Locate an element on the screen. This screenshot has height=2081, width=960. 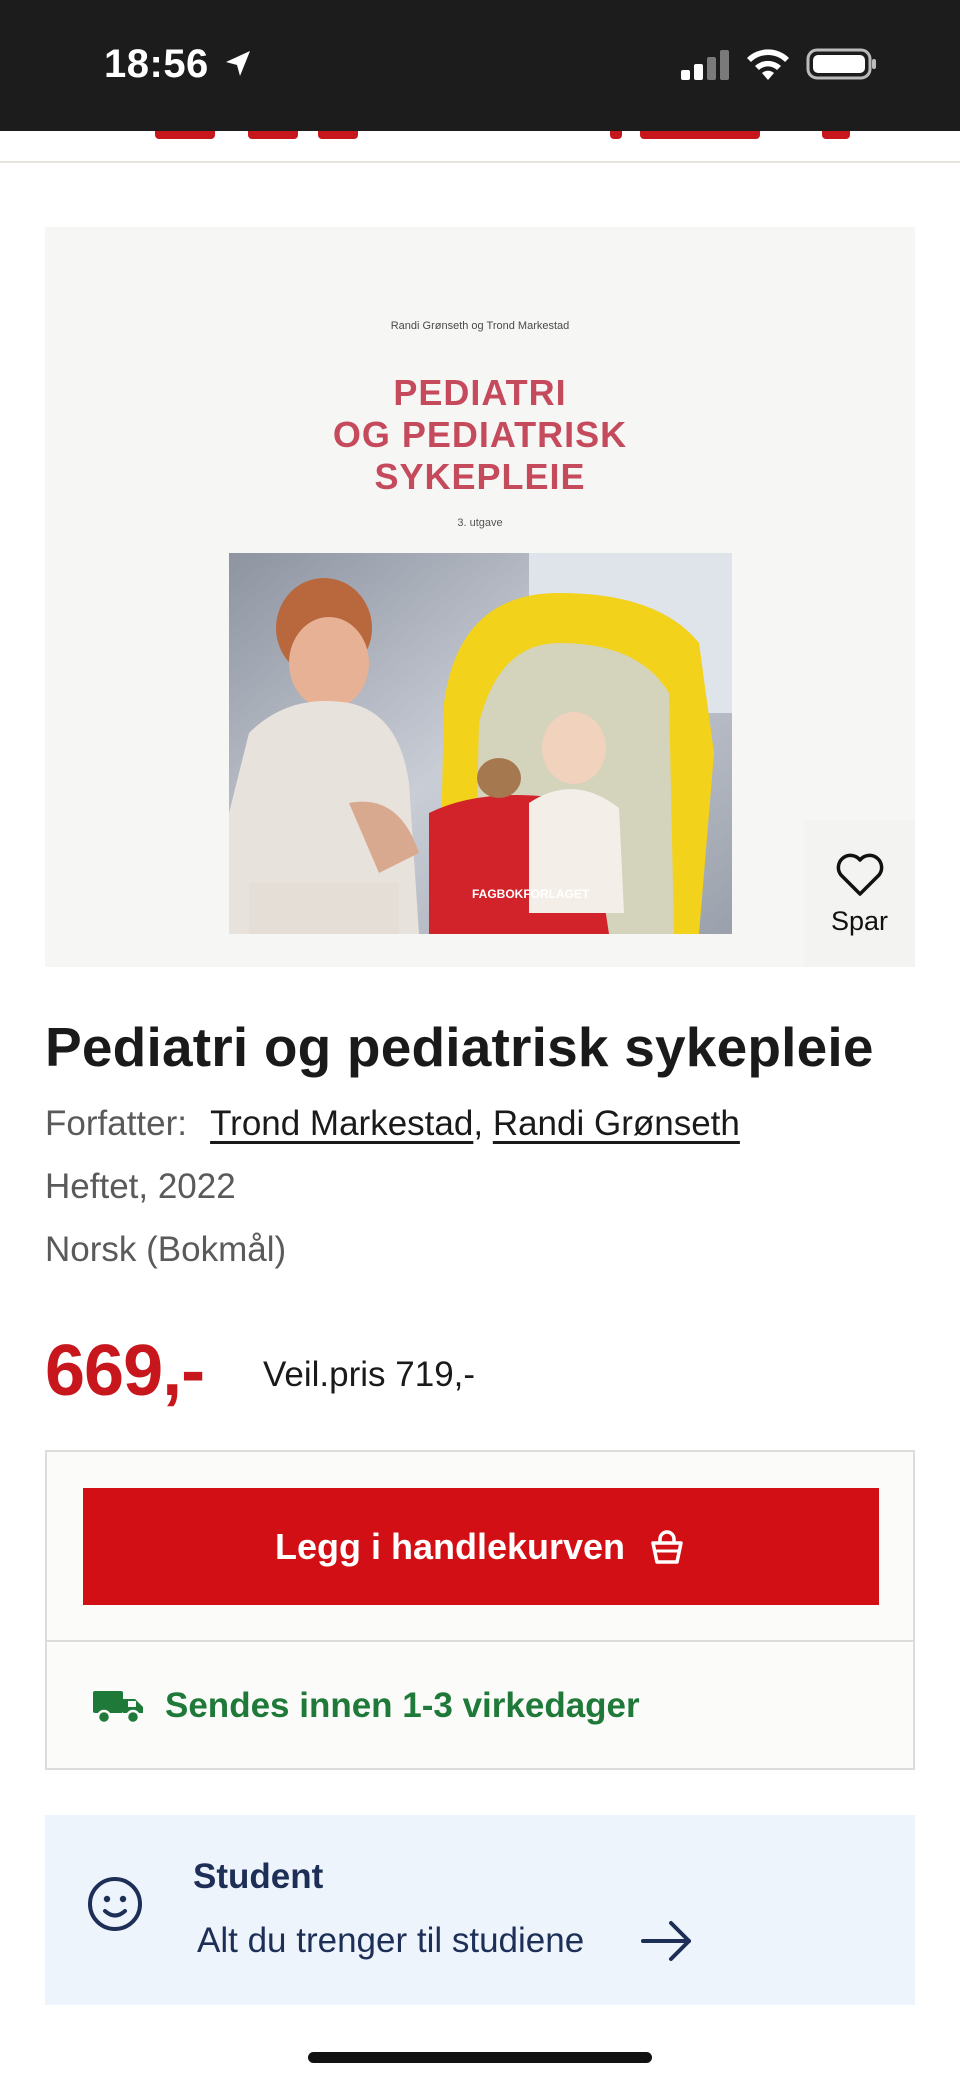
student-subtitle: Alt du trenger til studiene is located at coordinates (391, 1940).